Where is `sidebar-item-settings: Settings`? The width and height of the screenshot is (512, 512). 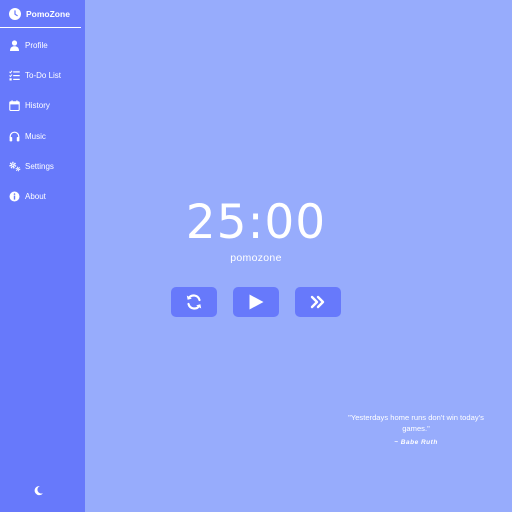
sidebar-item-settings: Settings is located at coordinates (42, 167).